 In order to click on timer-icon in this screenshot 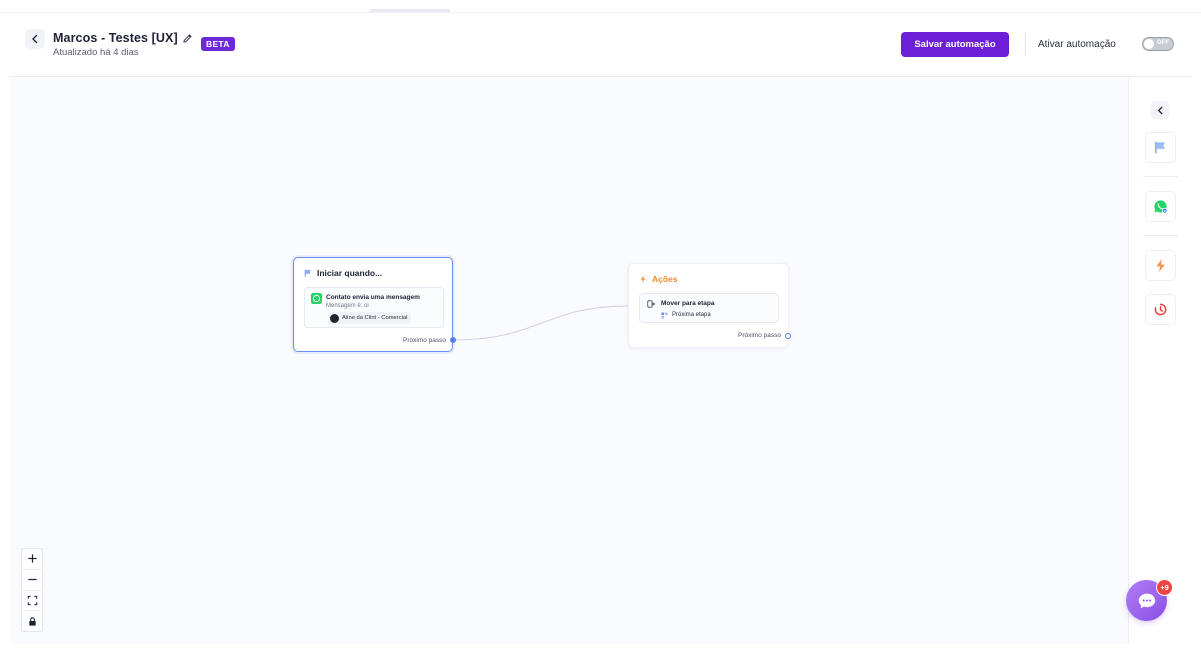, I will do `click(1160, 309)`.